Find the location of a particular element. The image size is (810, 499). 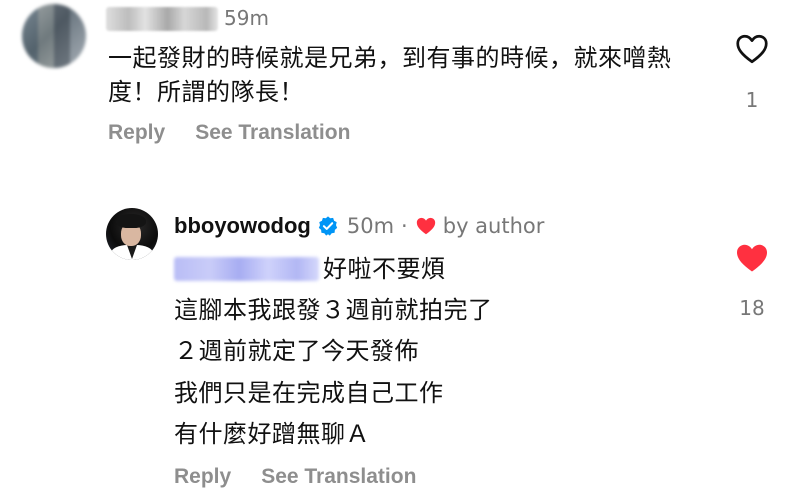

comment-text: 一起發財的時候就是兄弟，到有事的時候，就來噌熱度！所謂的隊長！ is located at coordinates (390, 75).